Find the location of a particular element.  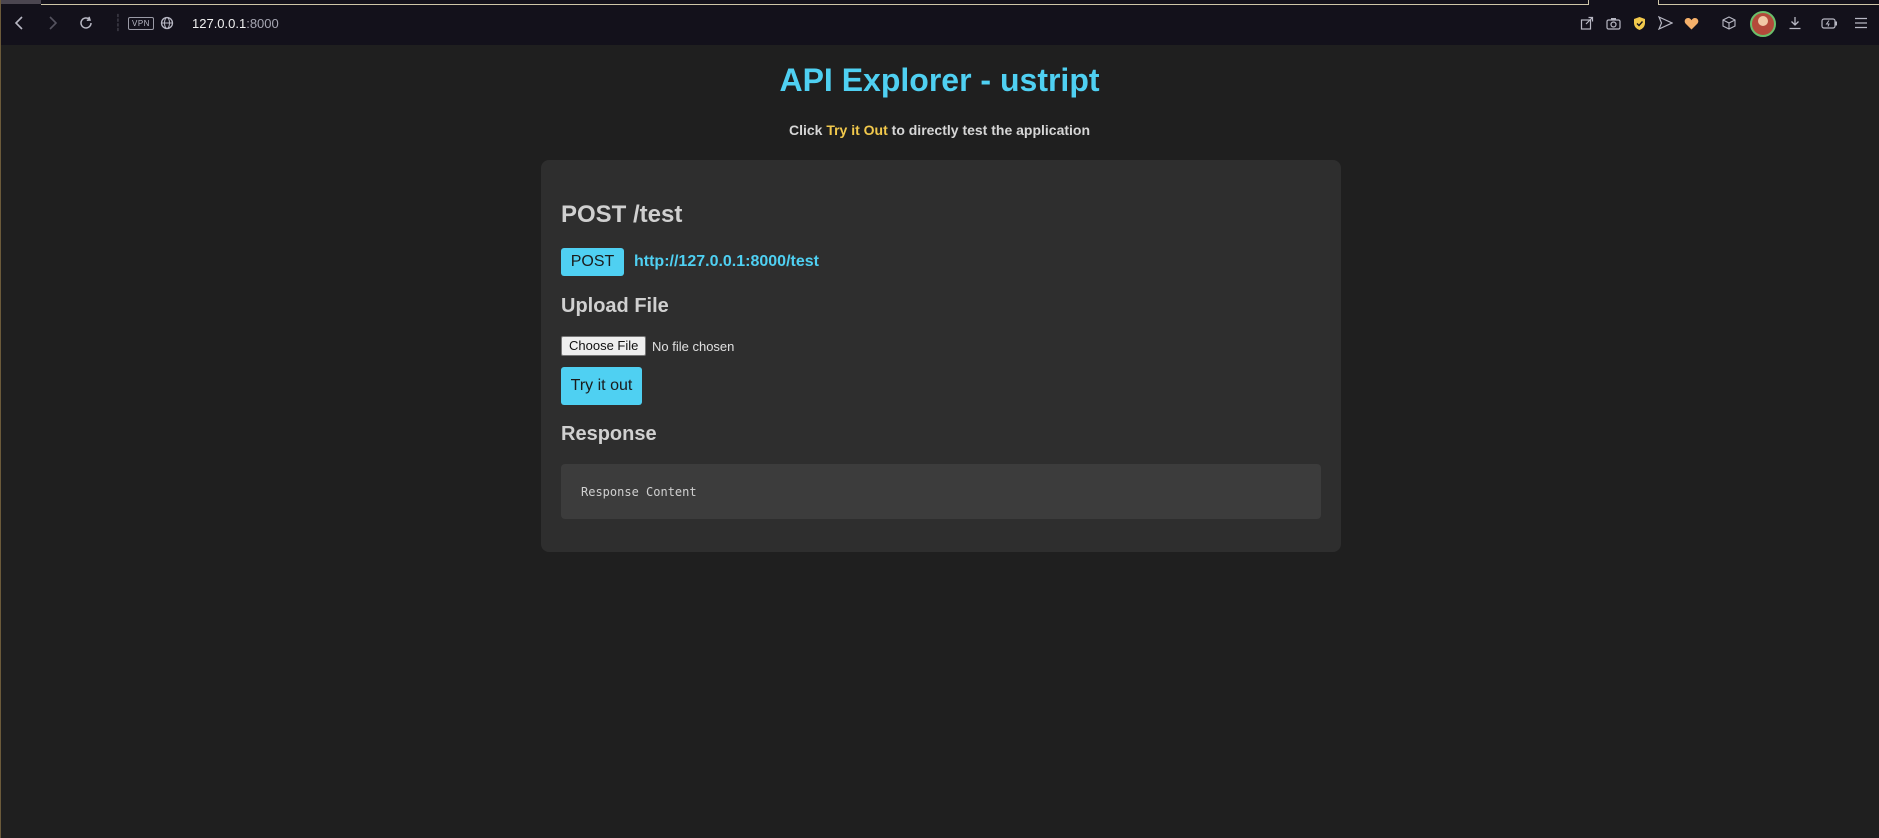

choose-file-button: Choose File is located at coordinates (604, 346).